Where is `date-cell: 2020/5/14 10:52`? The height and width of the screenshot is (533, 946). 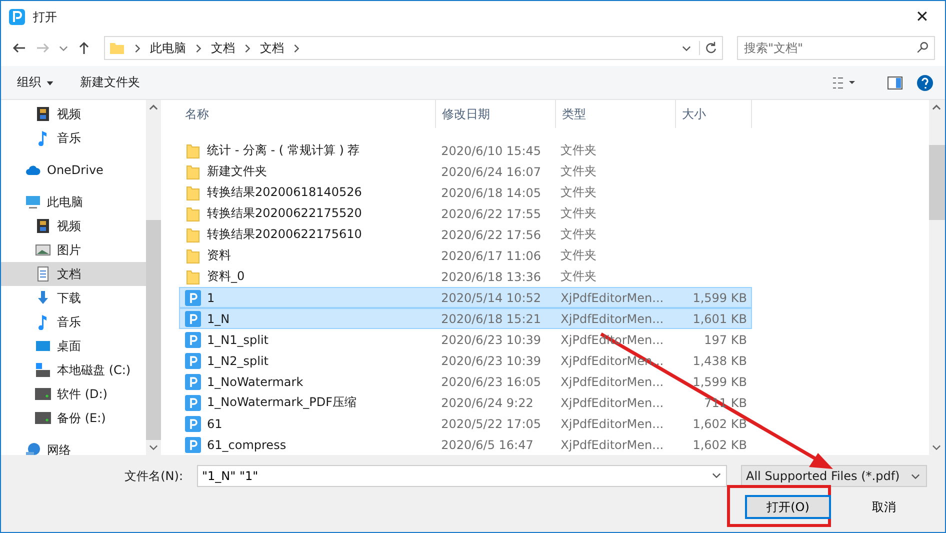 date-cell: 2020/5/14 10:52 is located at coordinates (491, 297).